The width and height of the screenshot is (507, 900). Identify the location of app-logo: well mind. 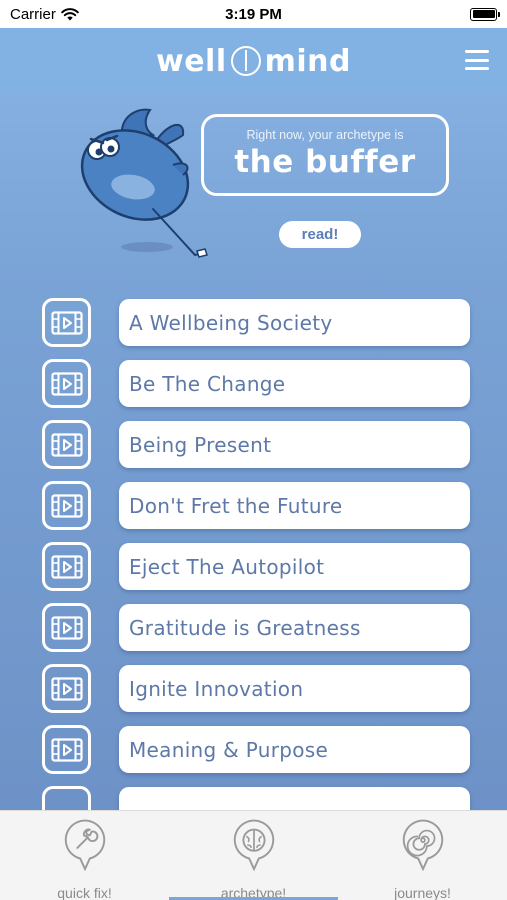
(253, 61).